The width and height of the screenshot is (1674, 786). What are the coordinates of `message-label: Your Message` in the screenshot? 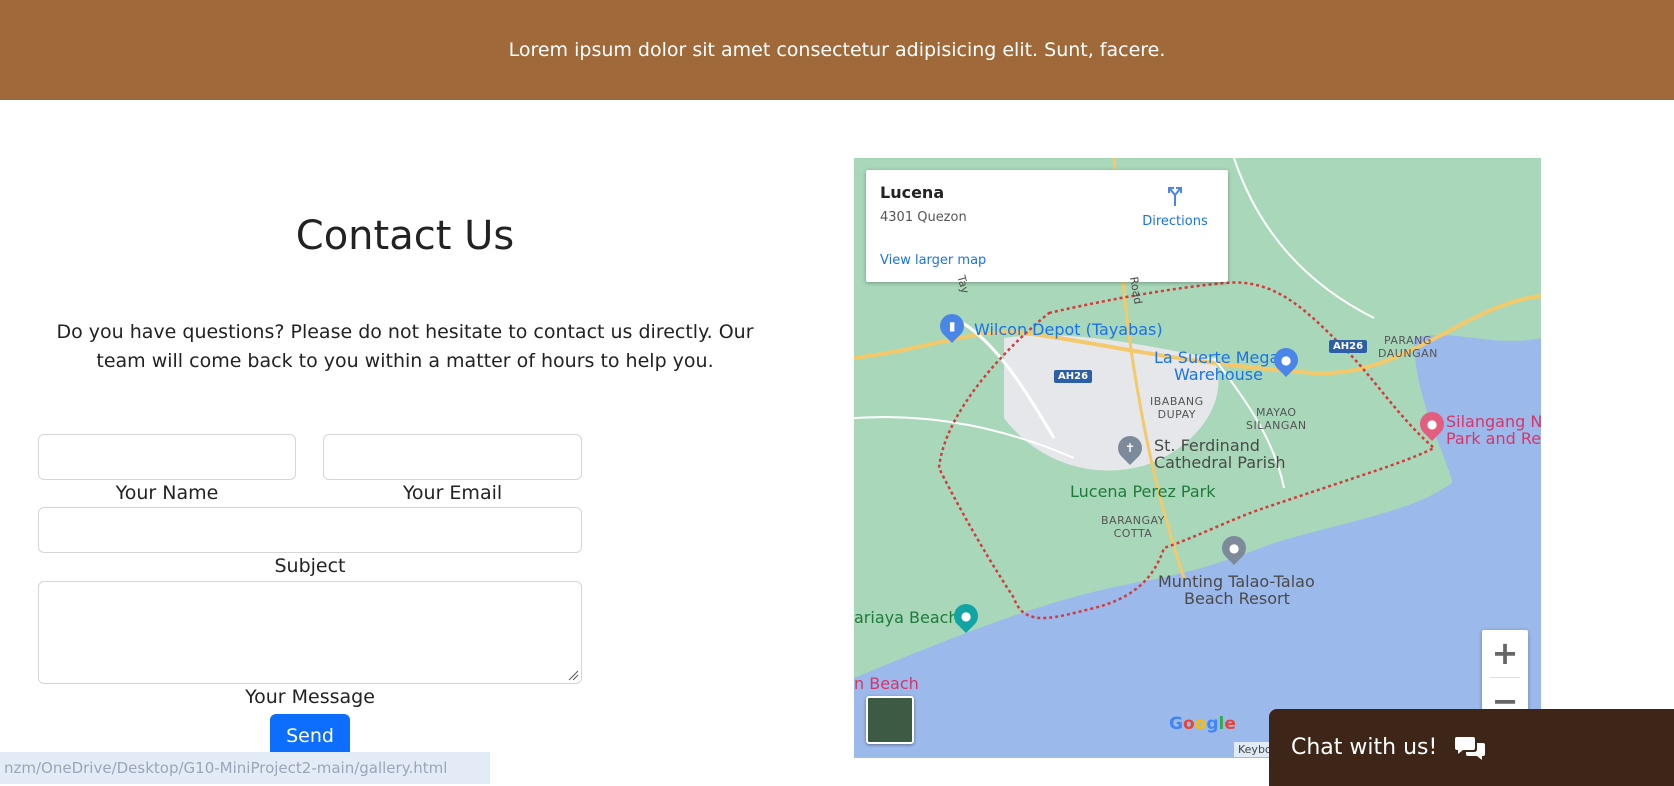 It's located at (310, 697).